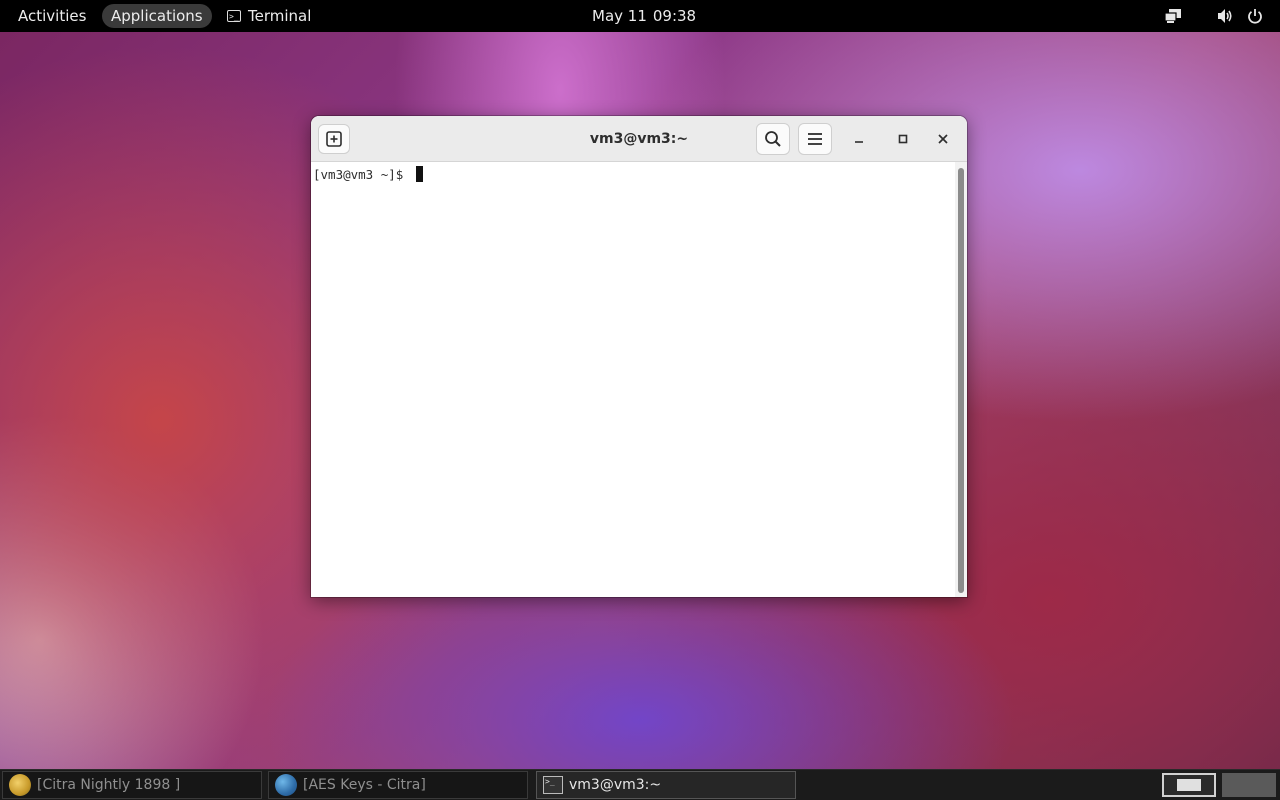 This screenshot has width=1280, height=800. Describe the element at coordinates (619, 16) in the screenshot. I see `clock-date: May 11` at that location.